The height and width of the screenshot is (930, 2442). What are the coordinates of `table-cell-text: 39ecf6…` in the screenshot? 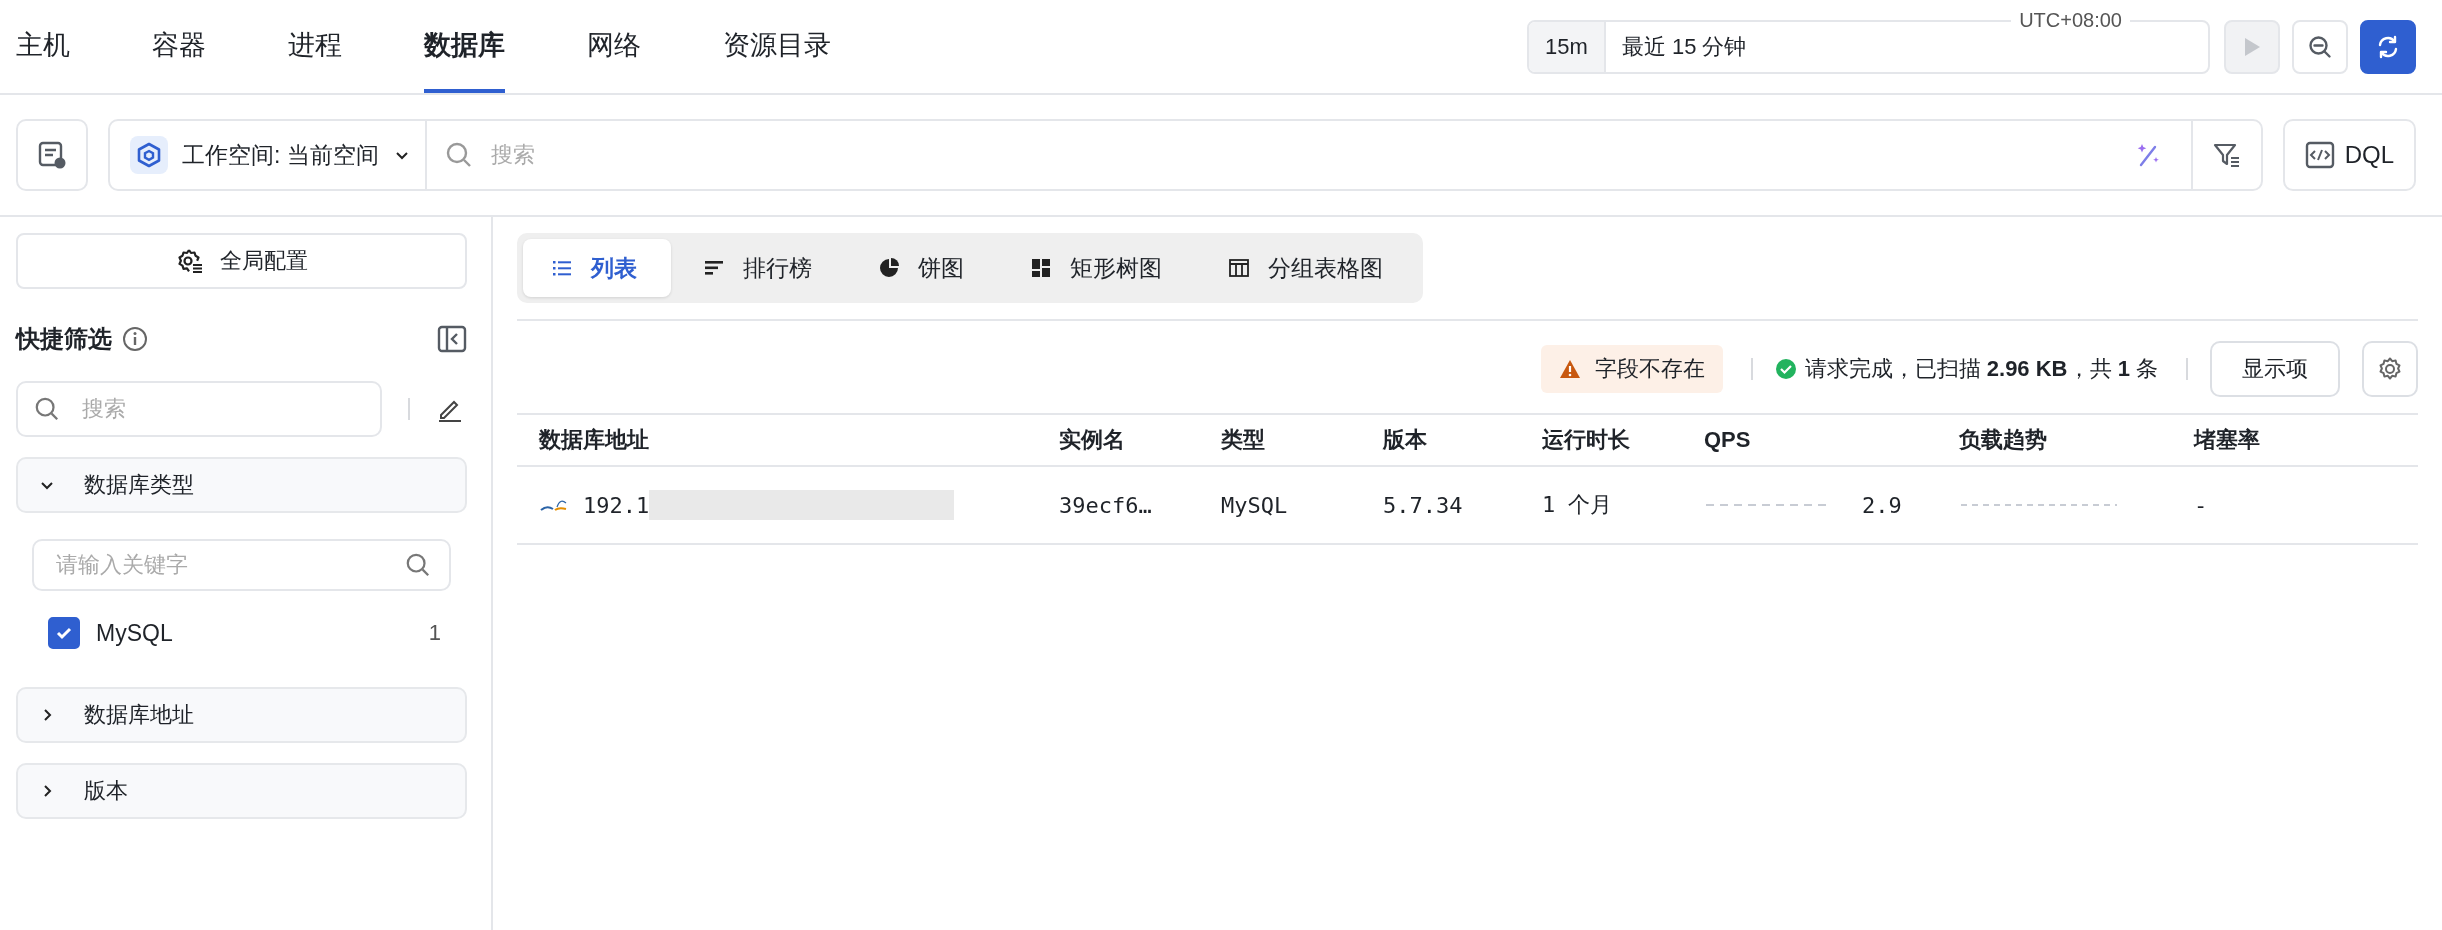 It's located at (1105, 505).